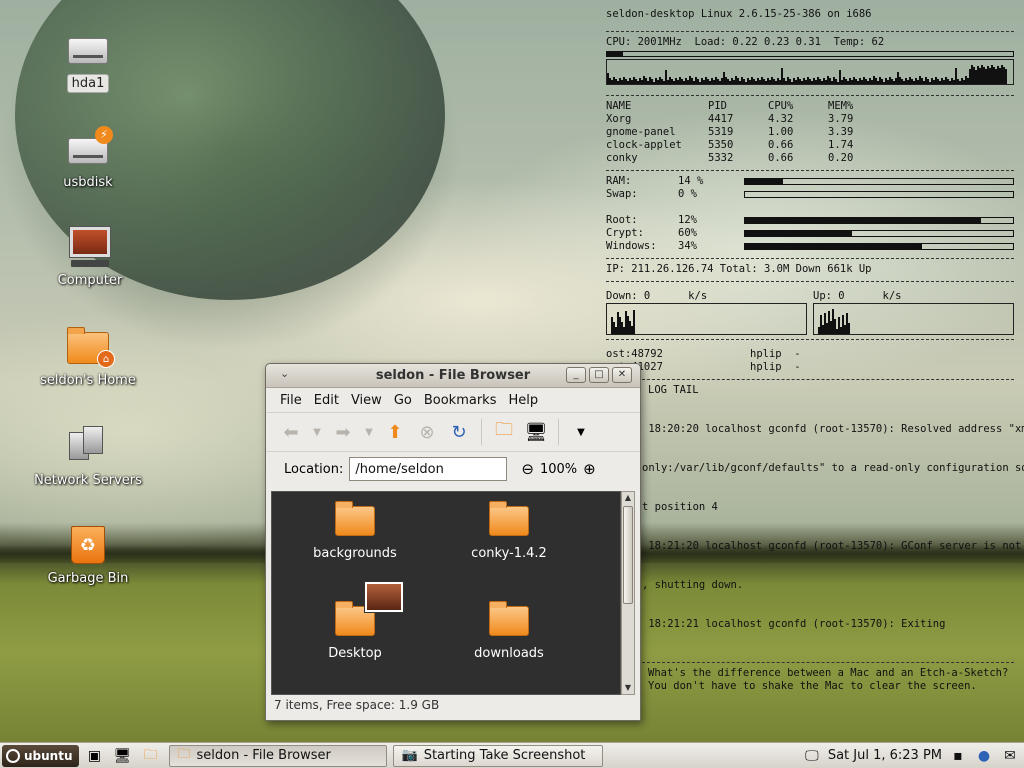 Image resolution: width=1024 pixels, height=768 pixels. I want to click on menu-go: Go, so click(403, 400).